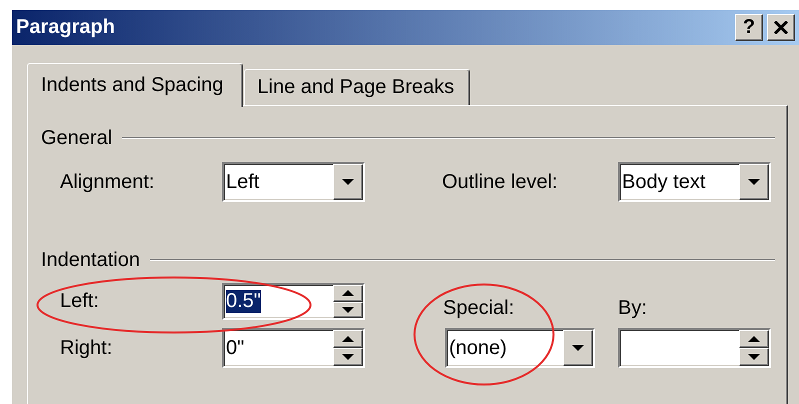  What do you see at coordinates (694, 182) in the screenshot?
I see `outline-level-dropdown: Body text` at bounding box center [694, 182].